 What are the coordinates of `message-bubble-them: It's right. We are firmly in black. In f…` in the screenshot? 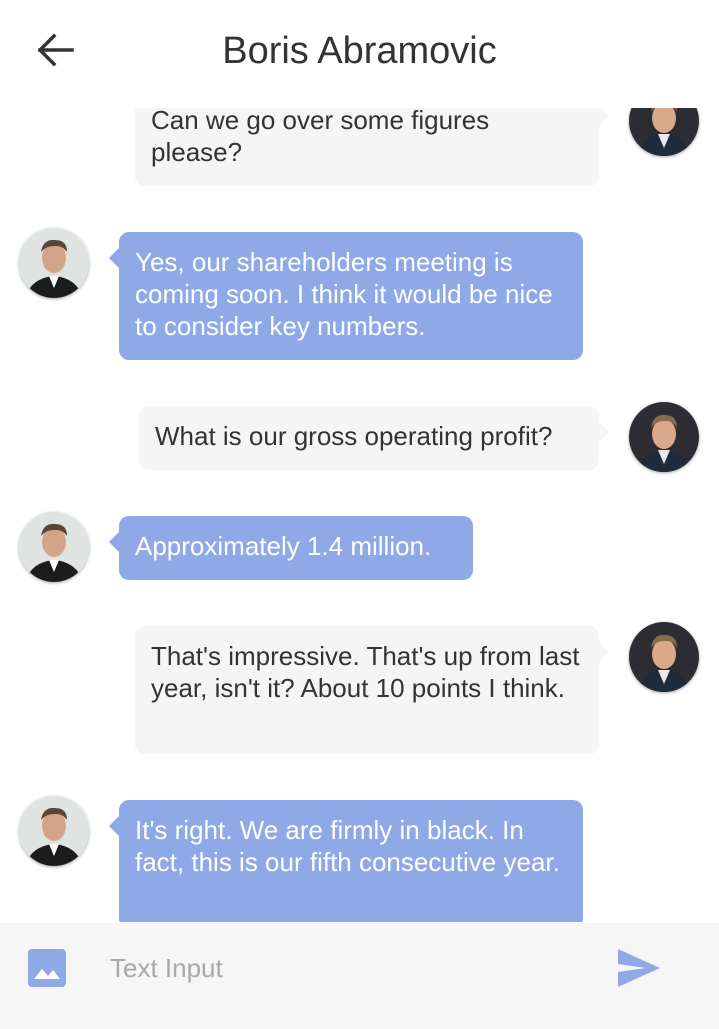 It's located at (346, 861).